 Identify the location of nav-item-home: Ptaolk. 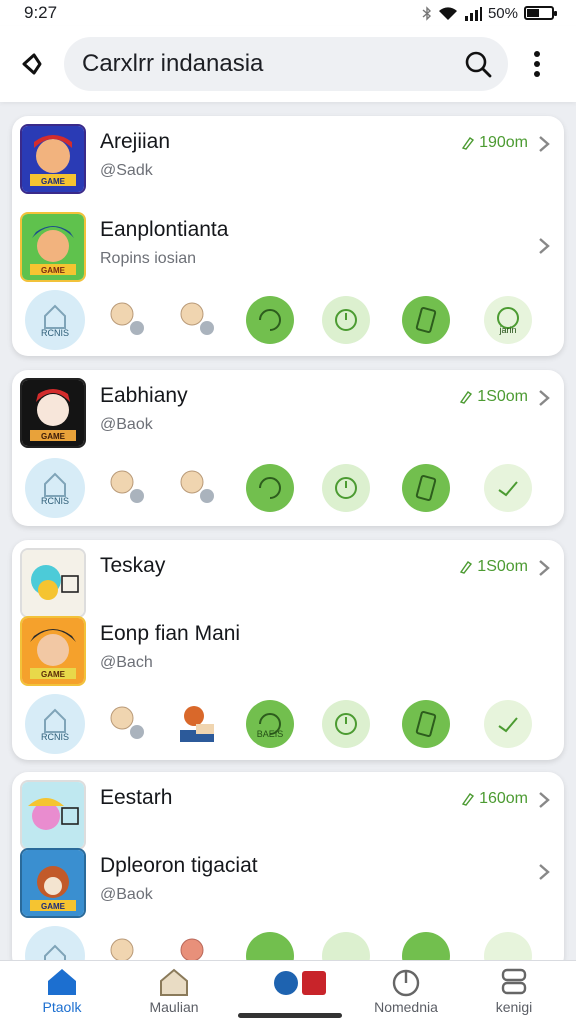
(62, 992).